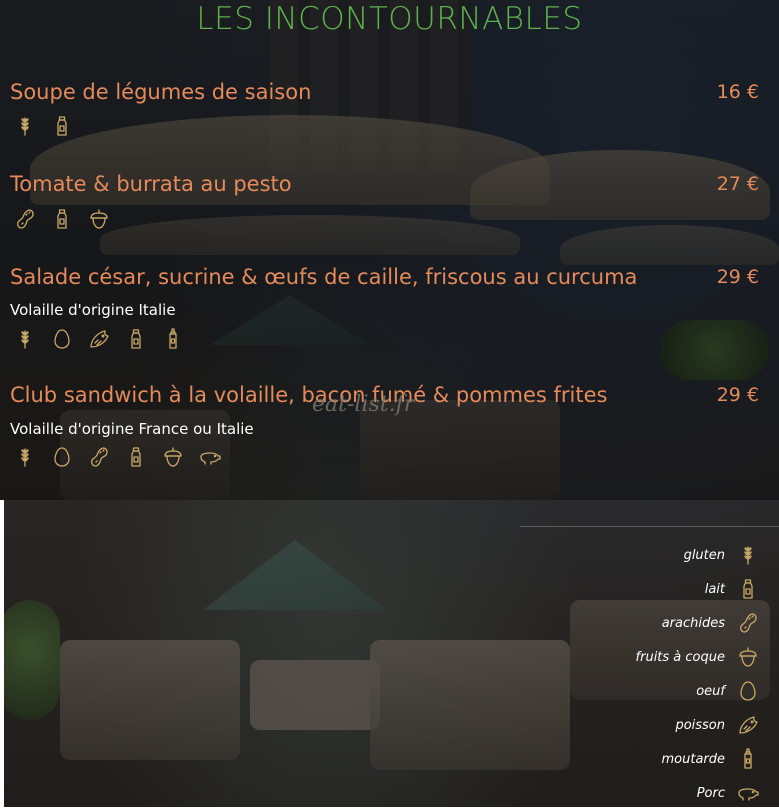  What do you see at coordinates (728, 793) in the screenshot?
I see `legend-item-porc: Porc` at bounding box center [728, 793].